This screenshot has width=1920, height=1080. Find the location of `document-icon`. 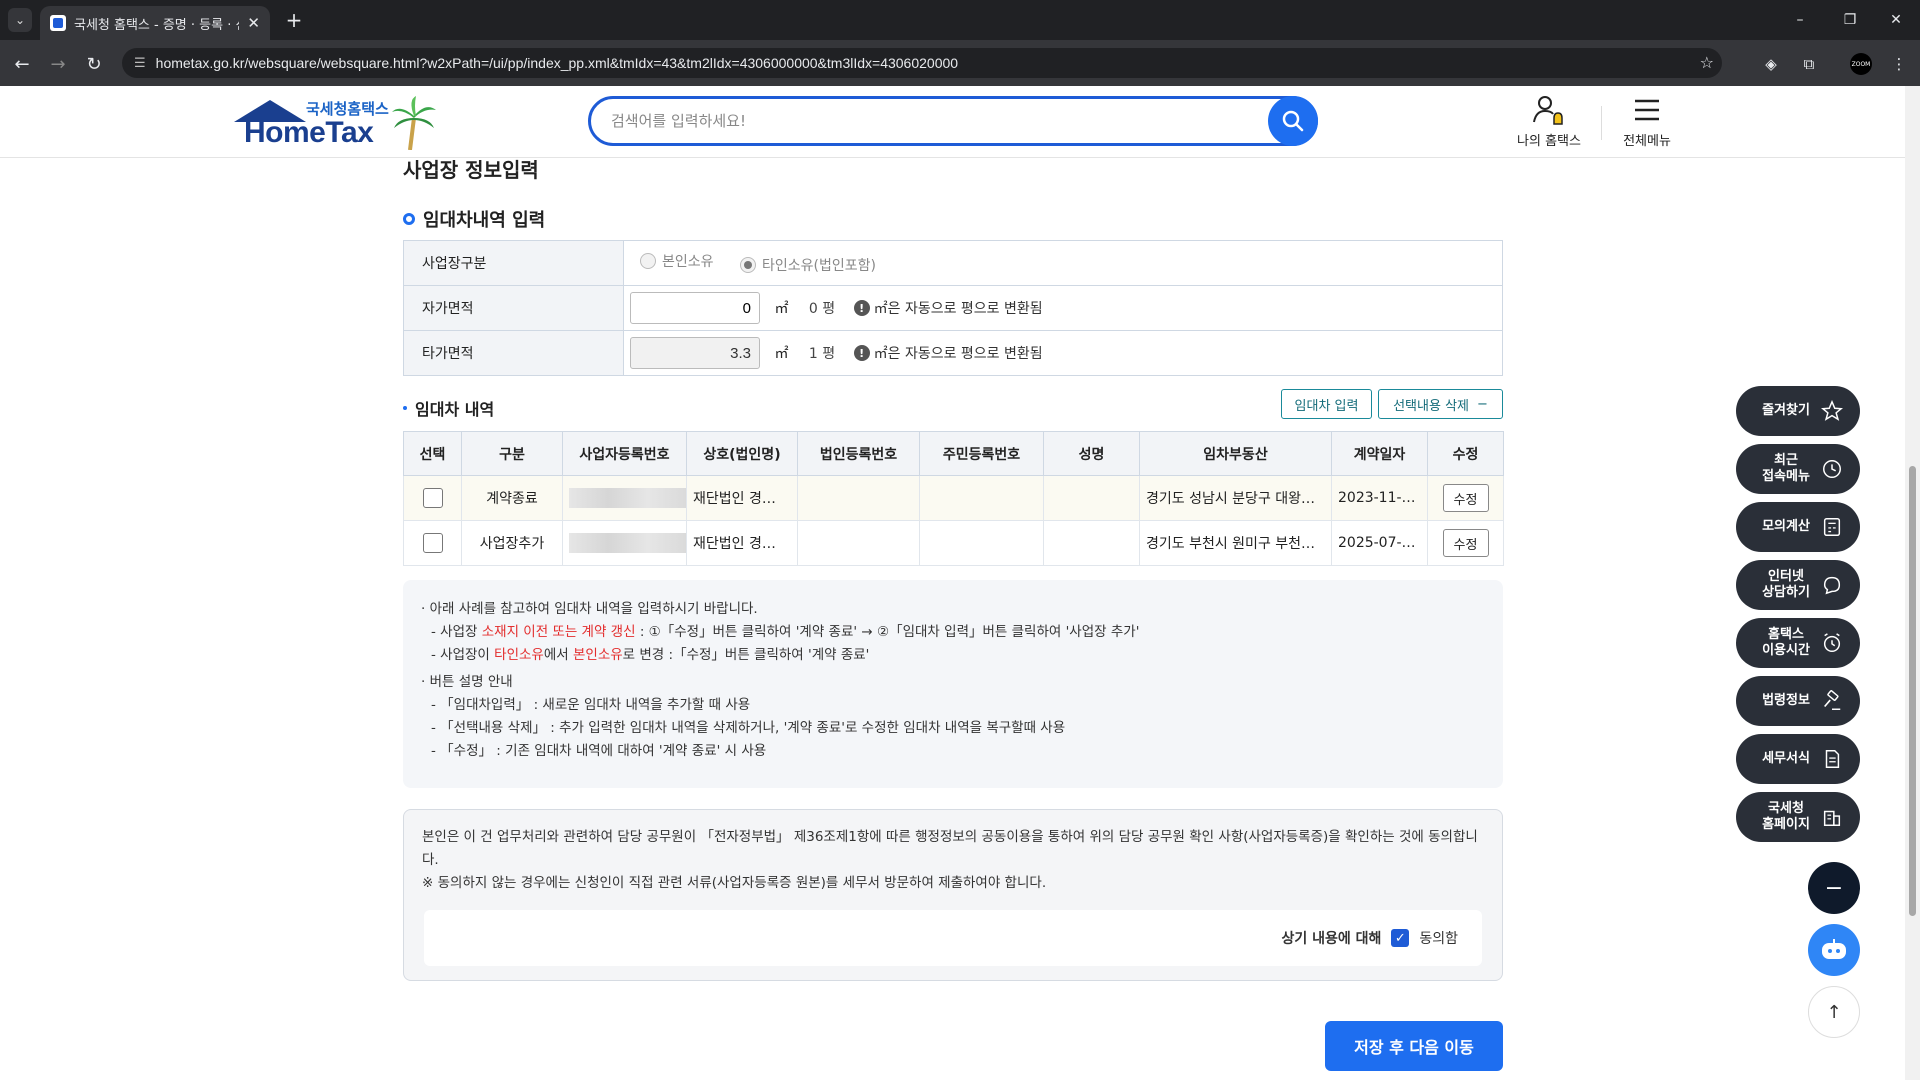

document-icon is located at coordinates (1832, 759).